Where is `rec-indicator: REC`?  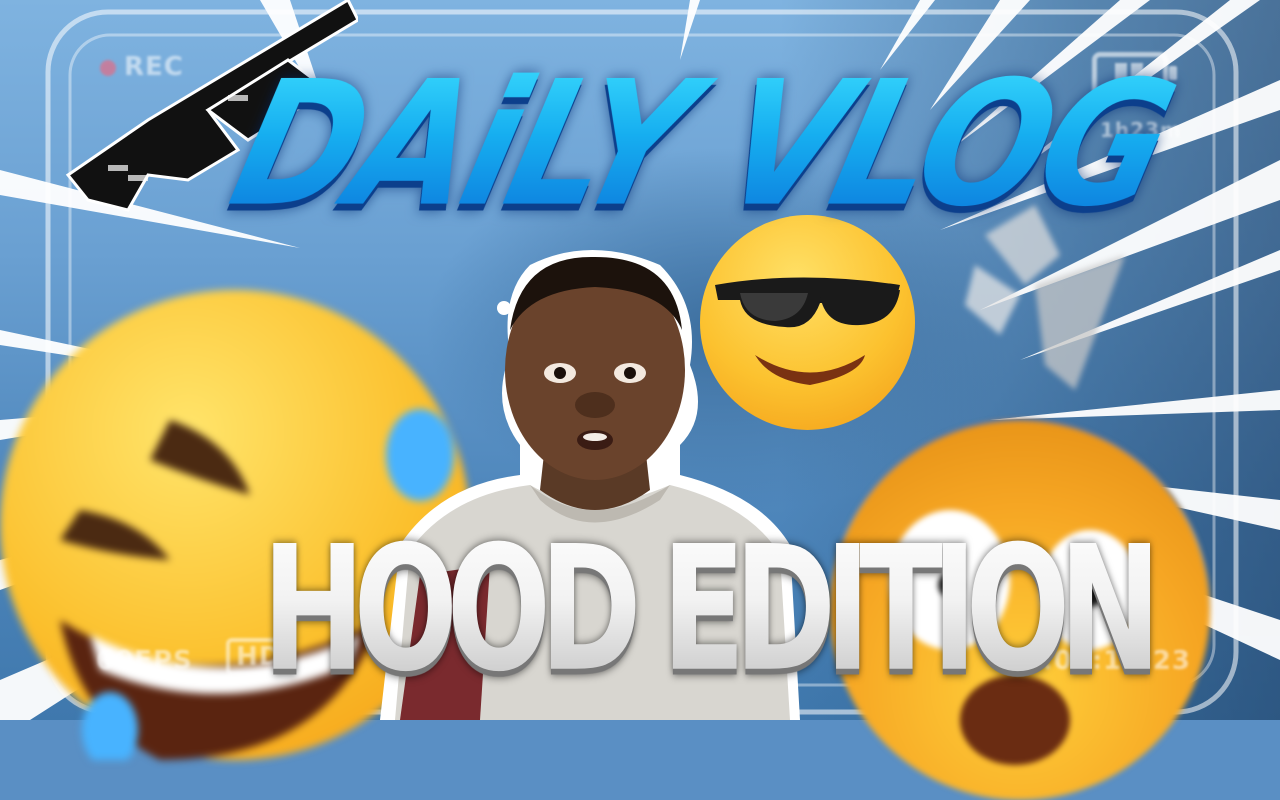 rec-indicator: REC is located at coordinates (142, 67).